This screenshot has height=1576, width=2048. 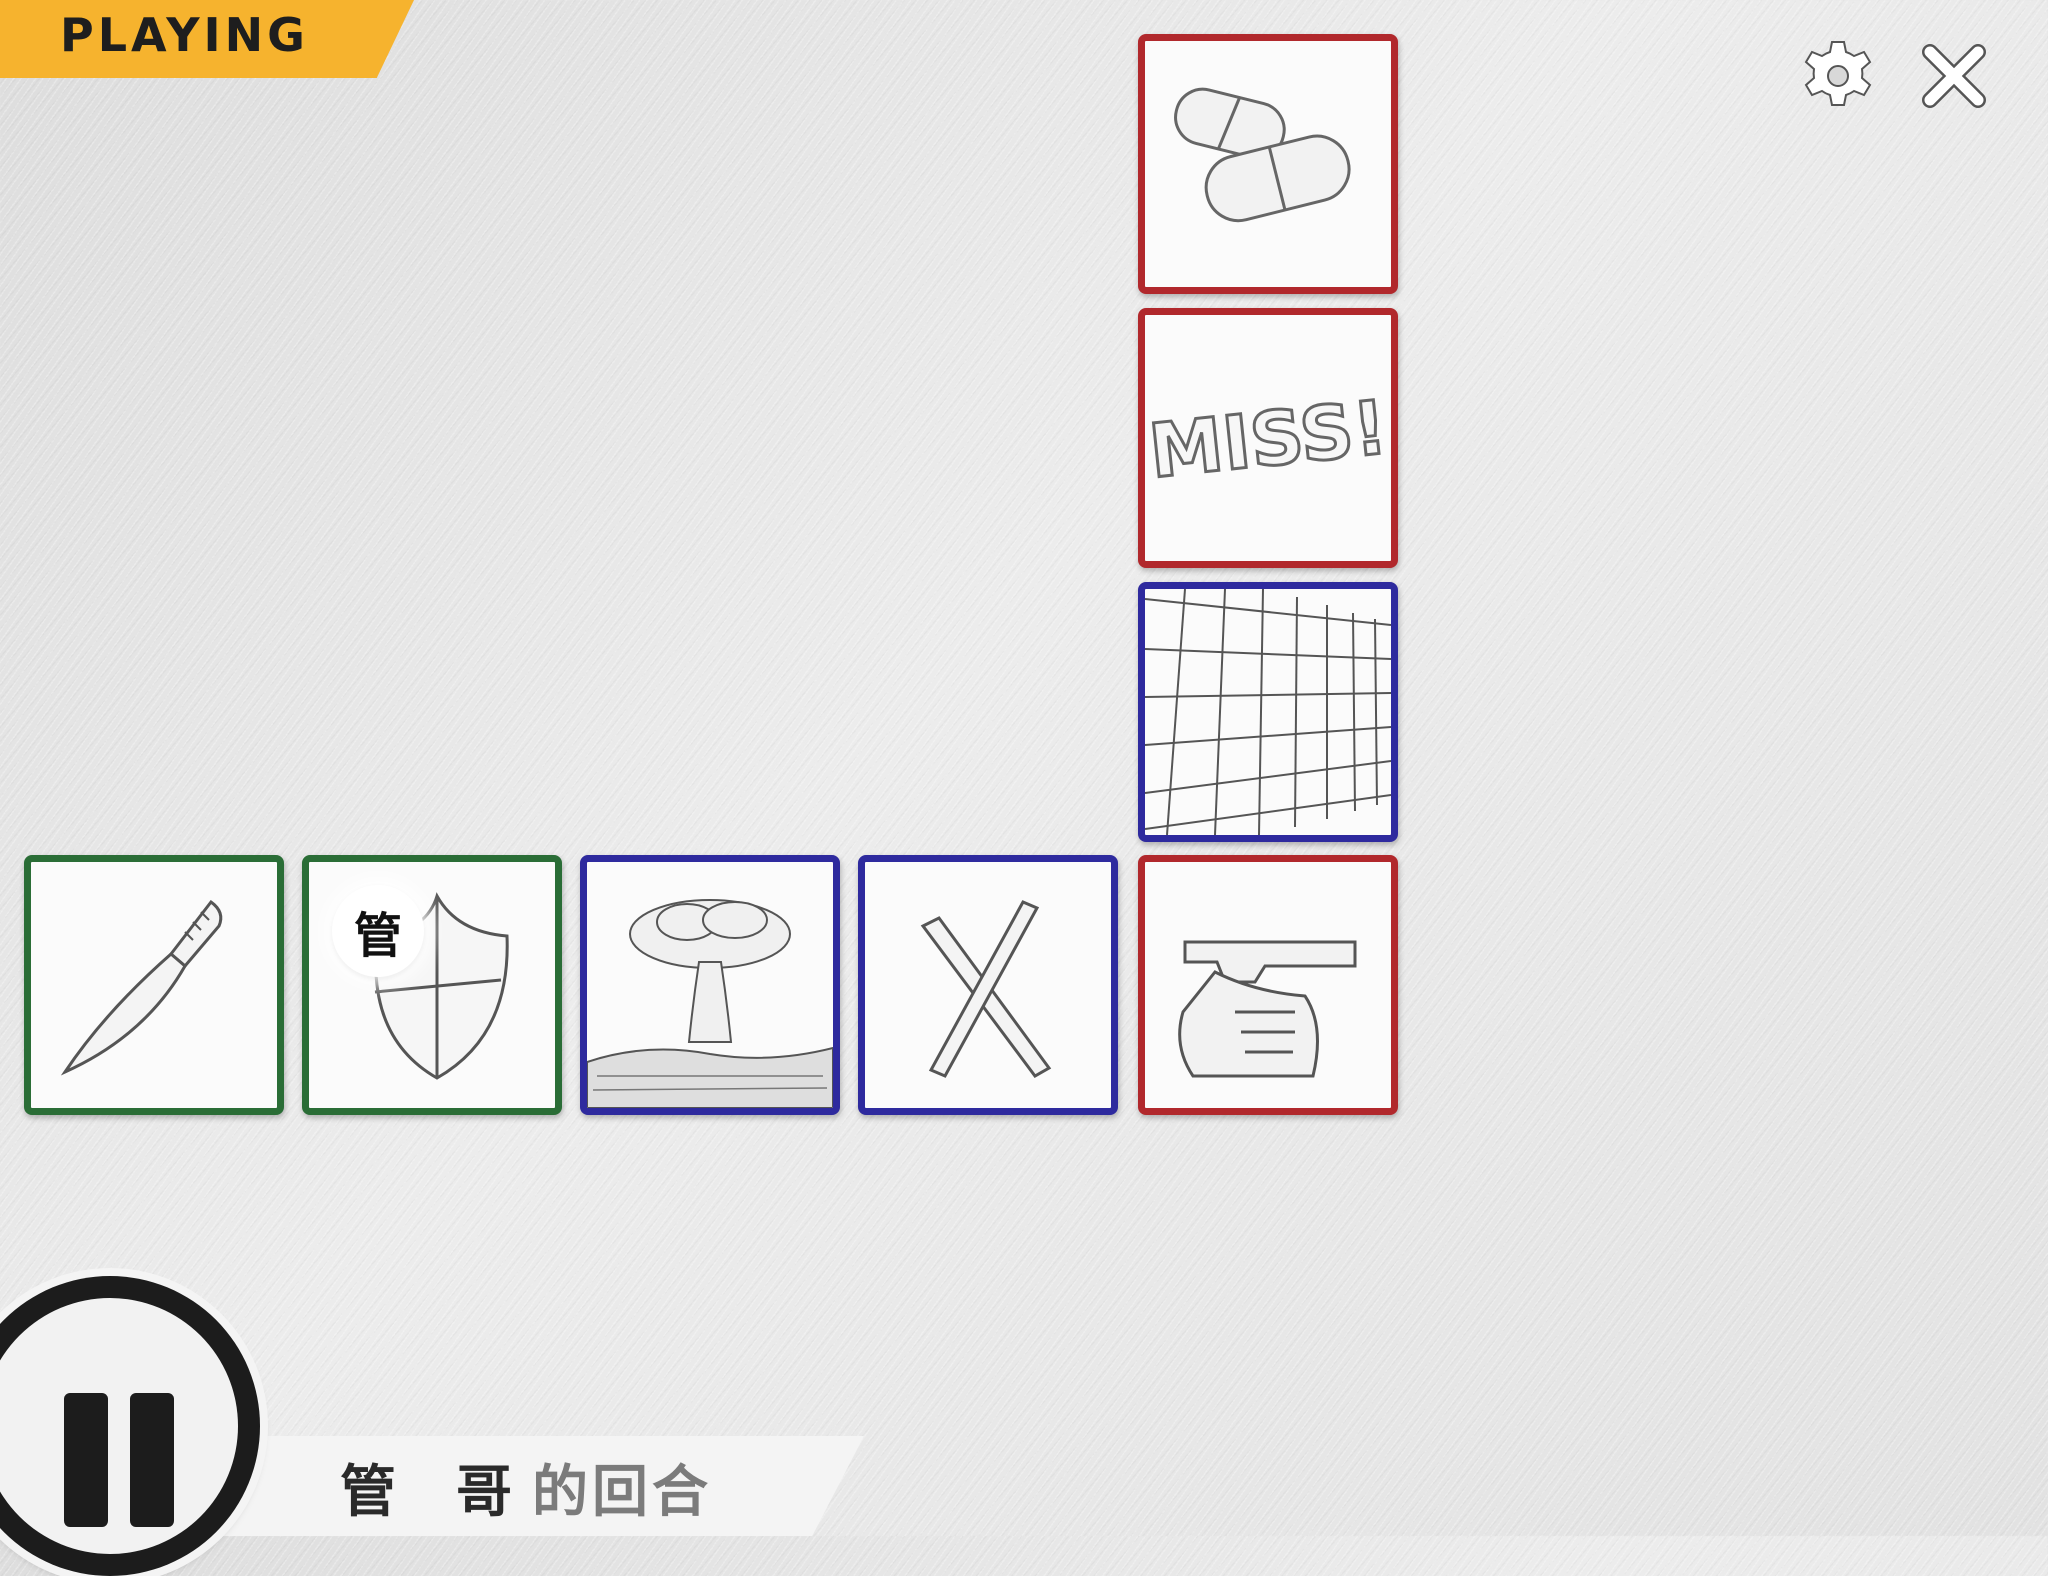 I want to click on gear-icon, so click(x=1838, y=73).